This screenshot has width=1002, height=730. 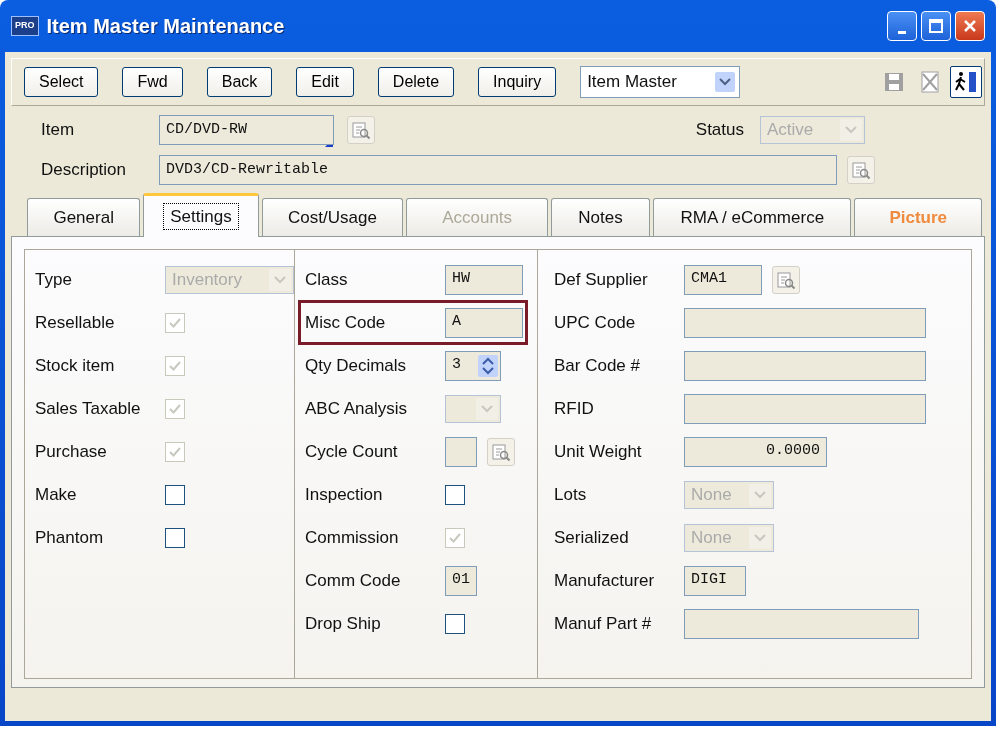 I want to click on field-label: Lots, so click(x=571, y=494).